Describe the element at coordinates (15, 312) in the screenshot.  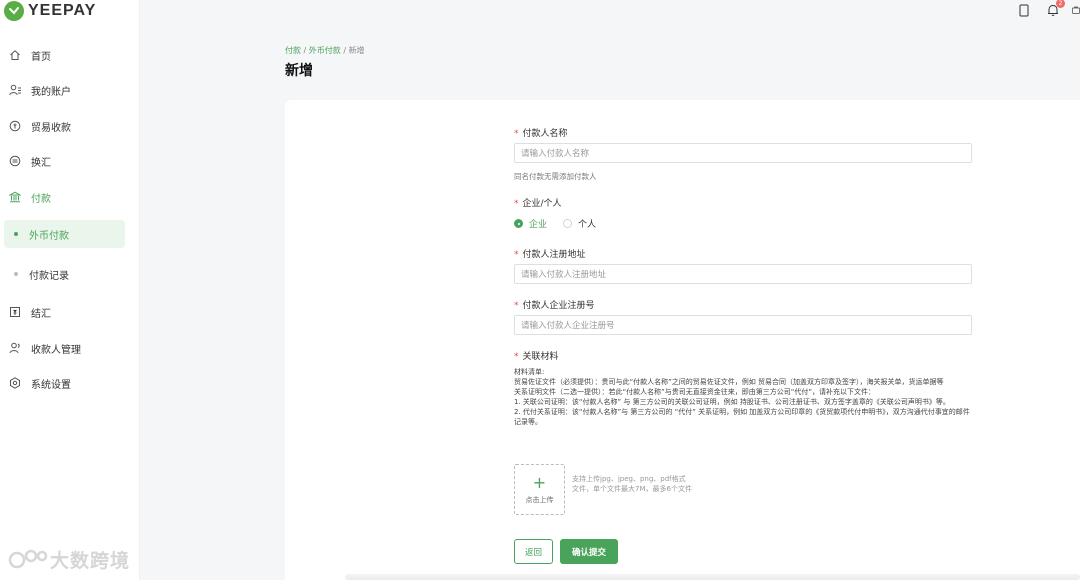
I see `settlement-icon` at that location.